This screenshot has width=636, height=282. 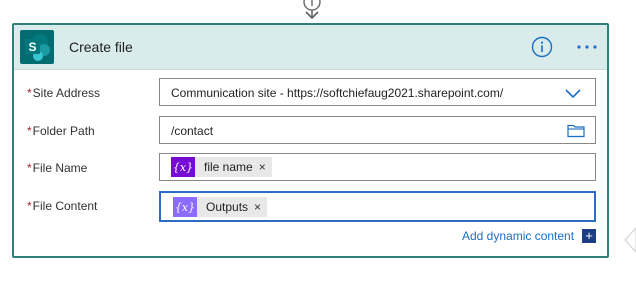 What do you see at coordinates (101, 47) in the screenshot?
I see `action-title: Create file` at bounding box center [101, 47].